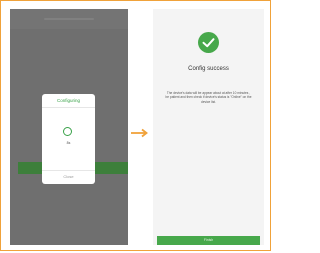  Describe the element at coordinates (208, 42) in the screenshot. I see `check-circle-icon` at that location.